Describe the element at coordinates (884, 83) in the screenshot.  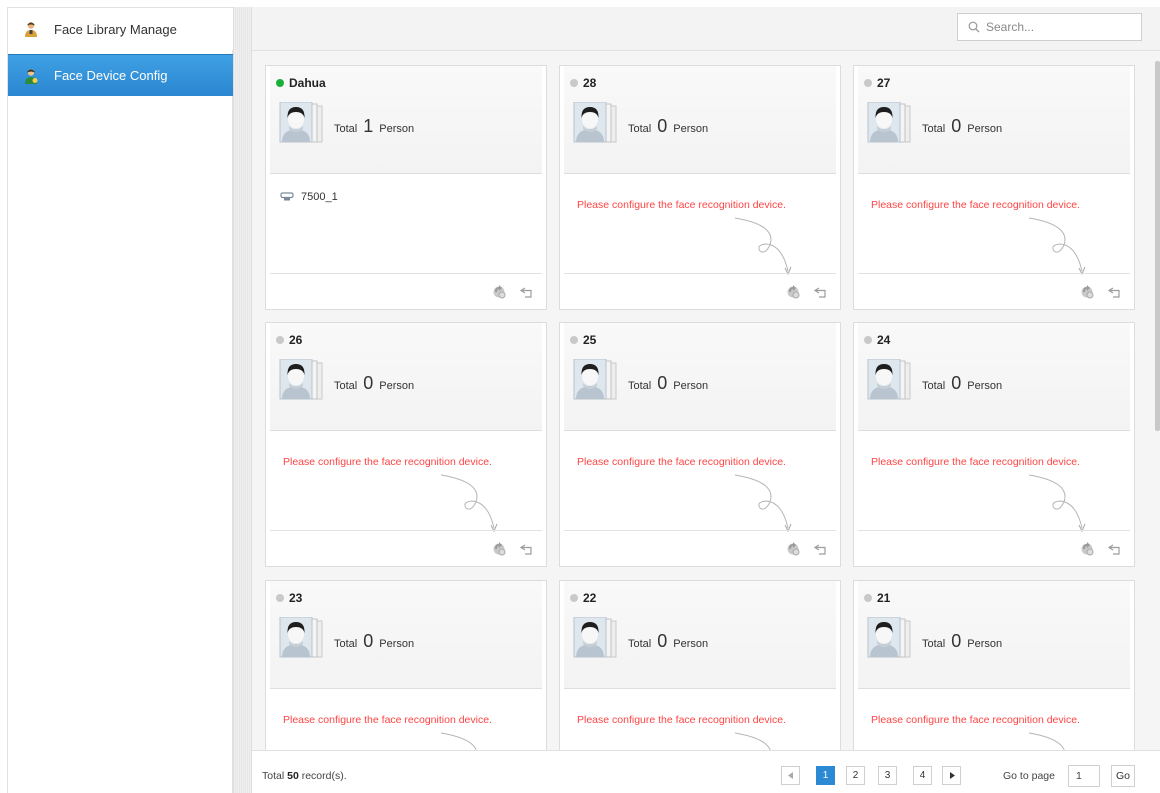
I see `device-group-name: 27` at that location.